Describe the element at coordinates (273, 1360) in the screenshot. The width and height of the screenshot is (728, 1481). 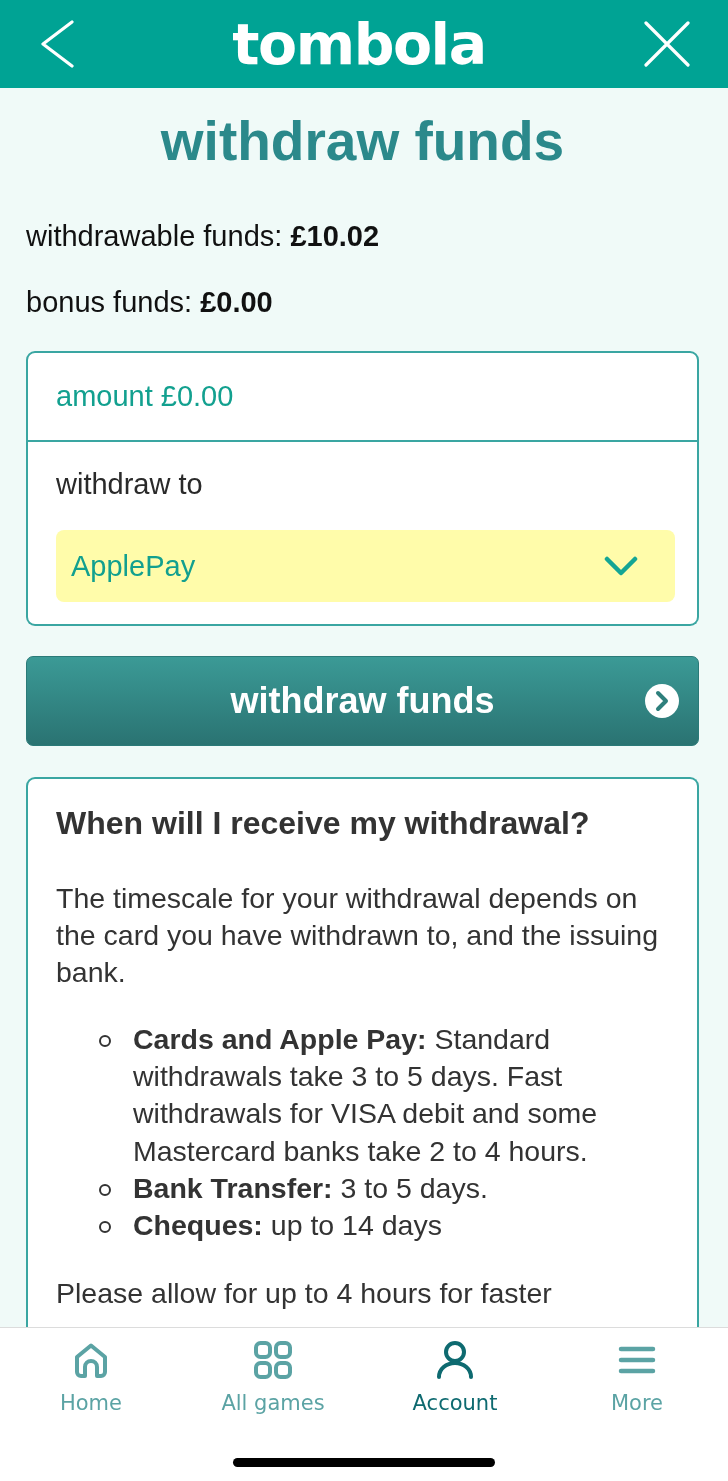
I see `grid-icon` at that location.